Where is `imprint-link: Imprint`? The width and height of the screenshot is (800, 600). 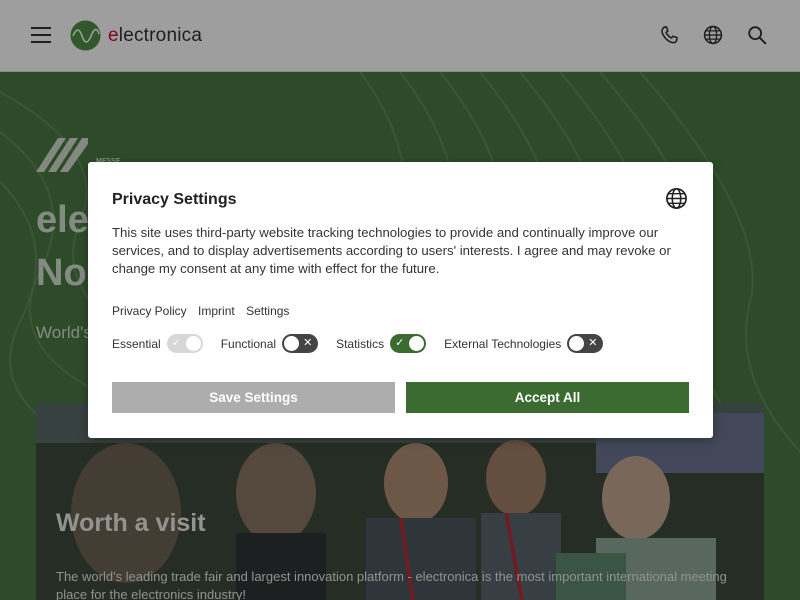
imprint-link: Imprint is located at coordinates (216, 311).